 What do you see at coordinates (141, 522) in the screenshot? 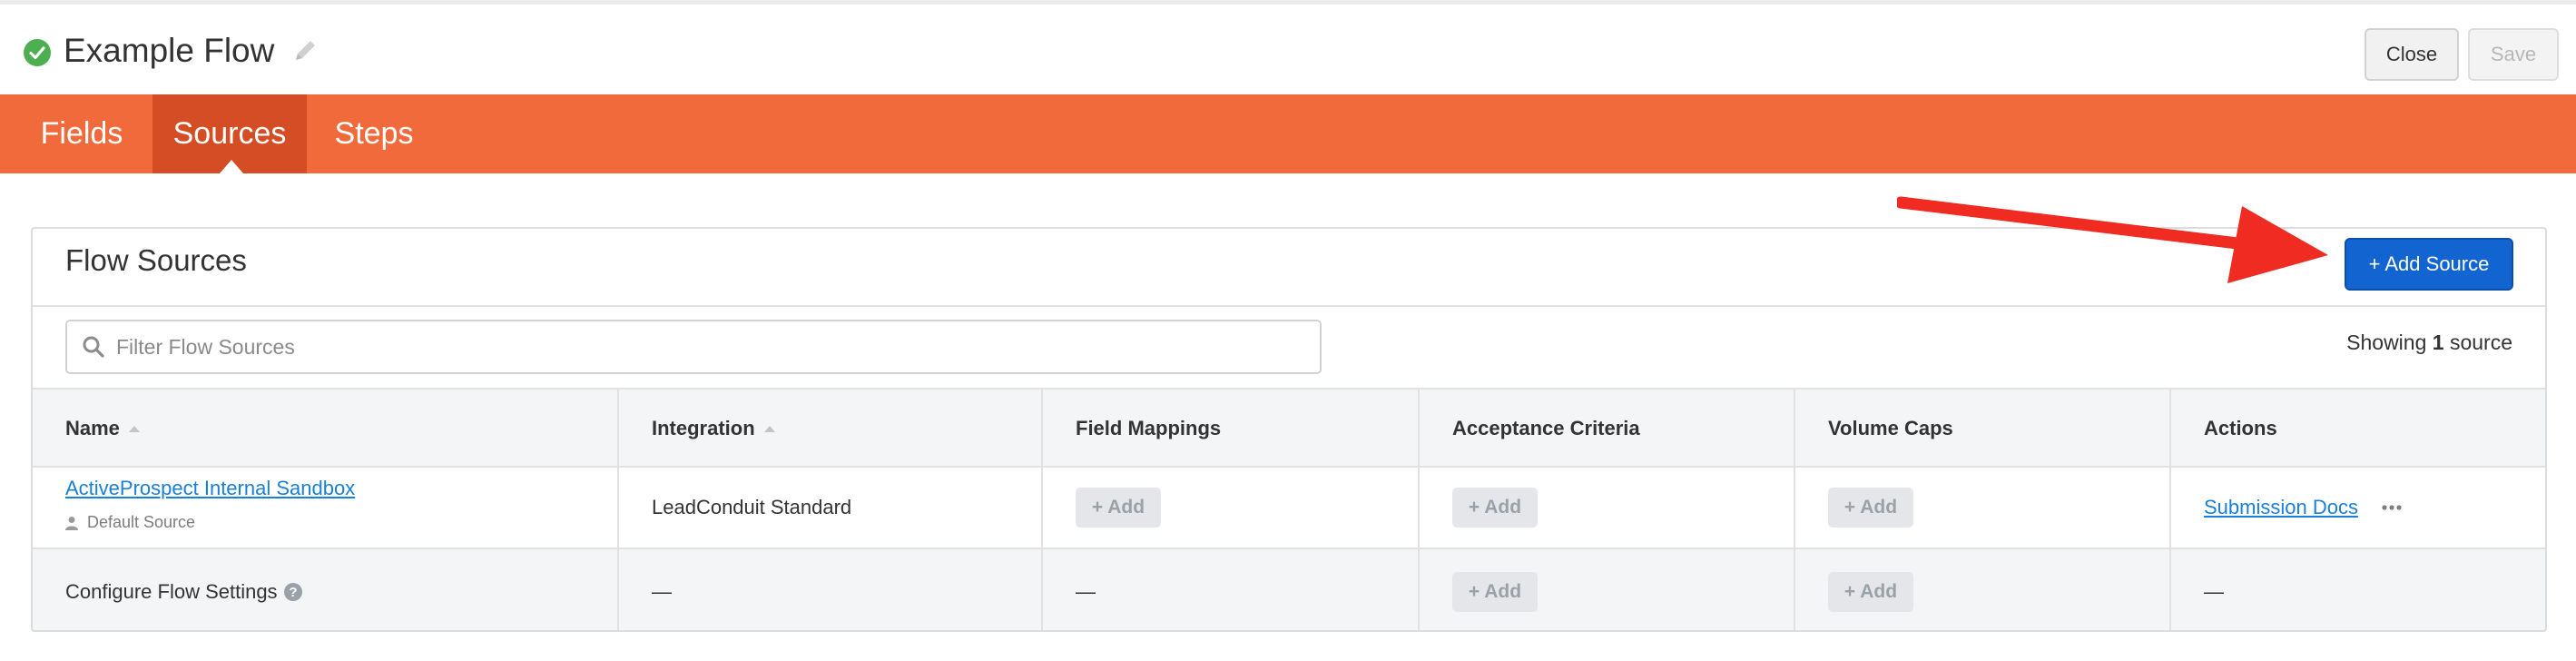
I see `source-subtitle-text: Default Source` at bounding box center [141, 522].